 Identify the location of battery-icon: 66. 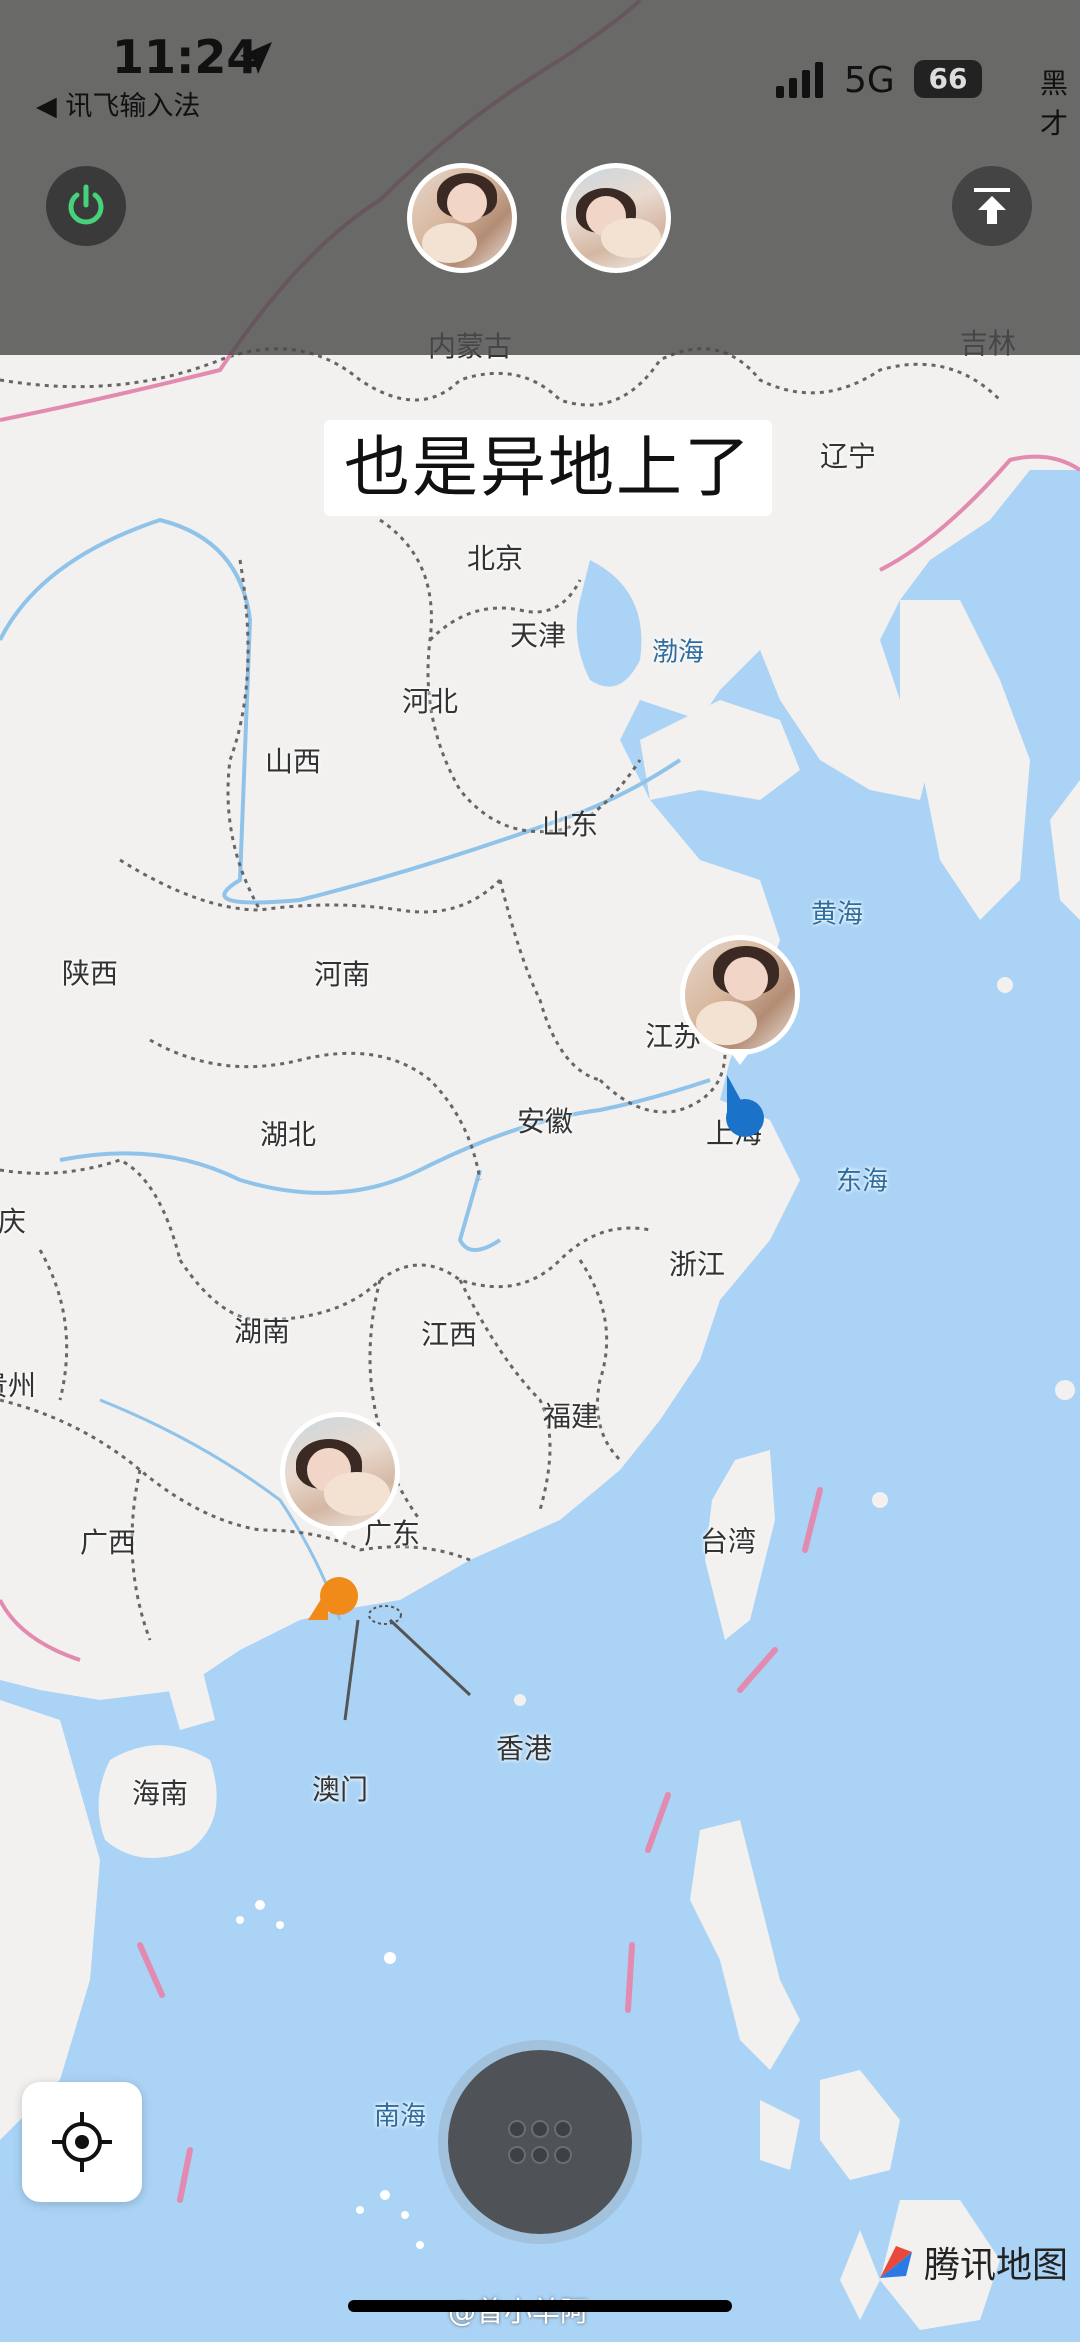
(948, 79).